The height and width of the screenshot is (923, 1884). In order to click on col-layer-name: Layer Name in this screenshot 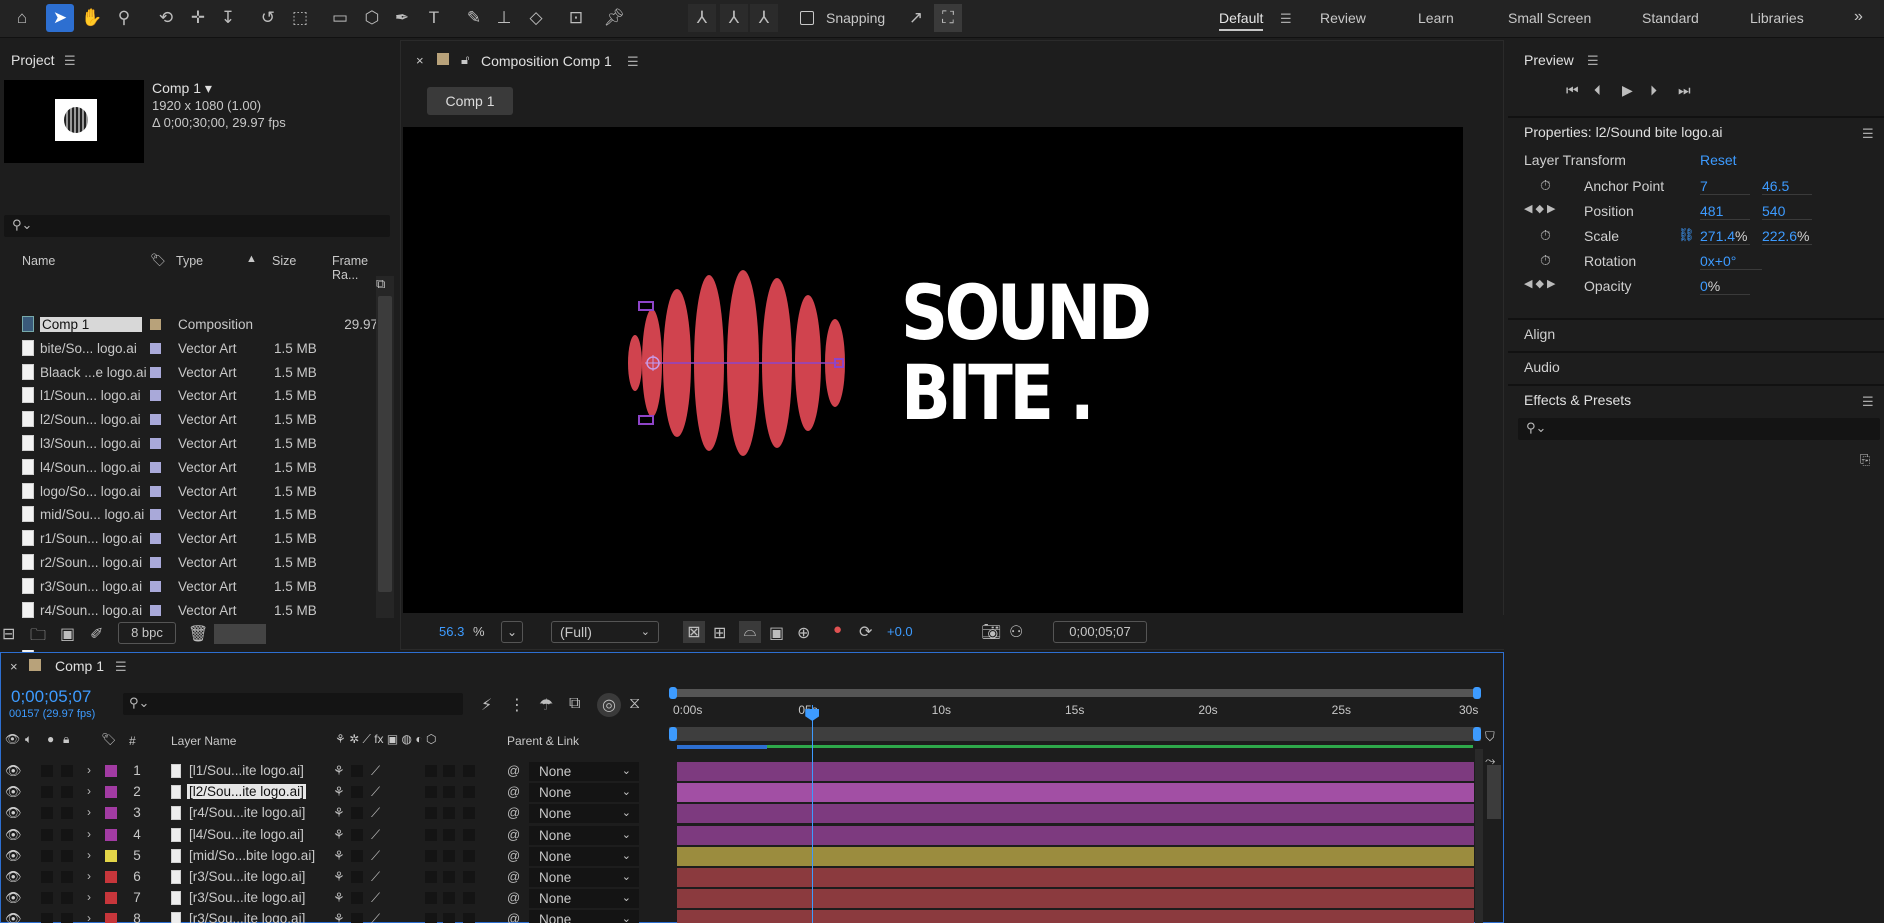, I will do `click(203, 741)`.